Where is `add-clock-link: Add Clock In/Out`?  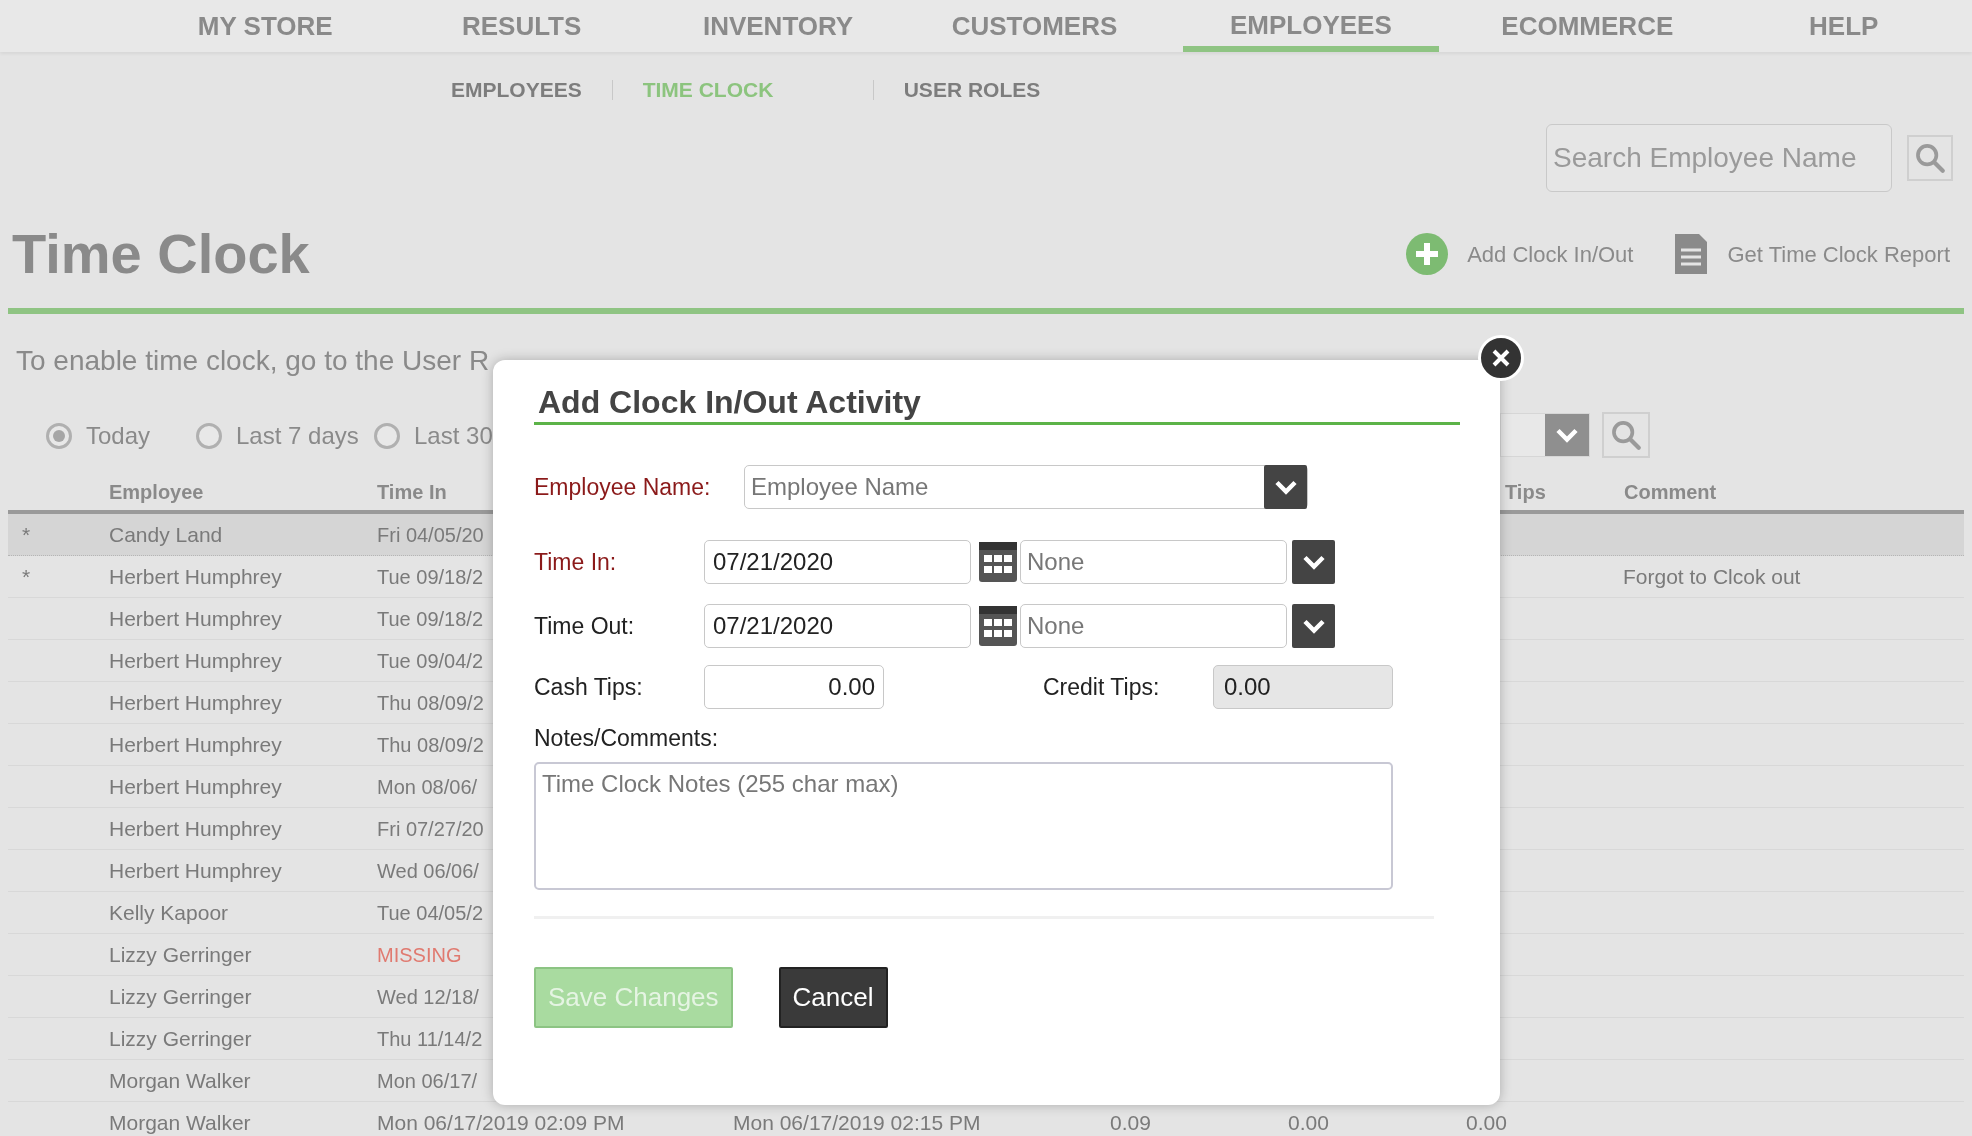
add-clock-link: Add Clock In/Out is located at coordinates (1519, 254).